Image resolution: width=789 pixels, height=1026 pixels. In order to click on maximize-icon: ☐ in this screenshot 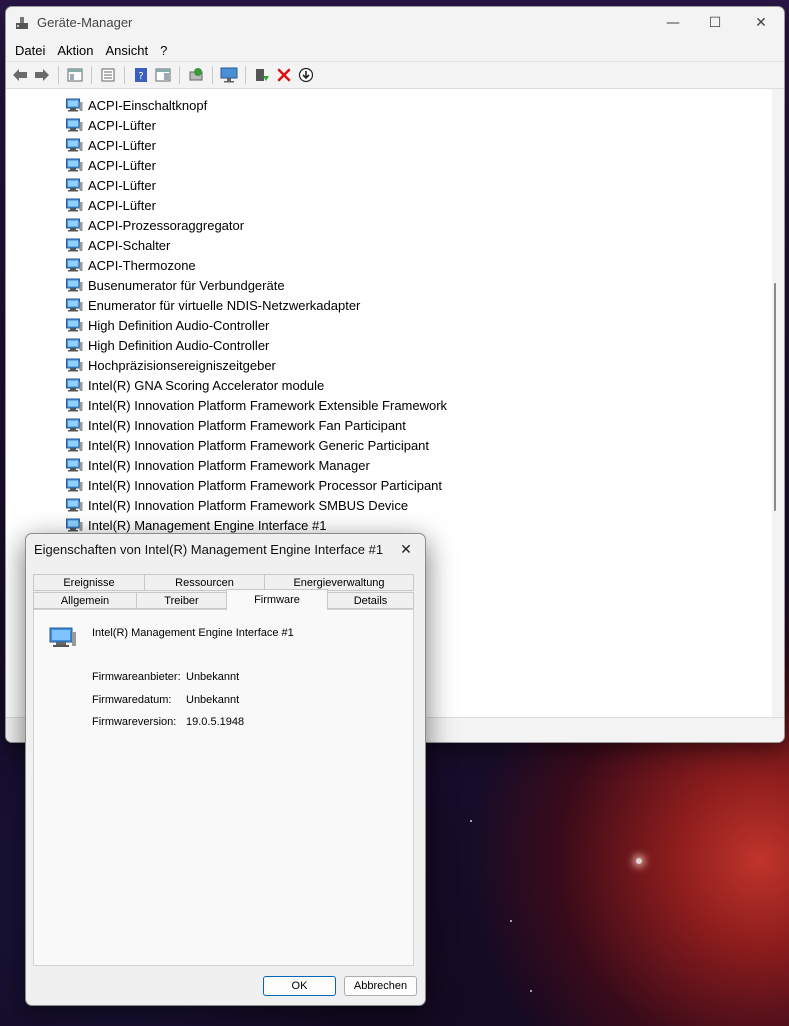, I will do `click(715, 23)`.